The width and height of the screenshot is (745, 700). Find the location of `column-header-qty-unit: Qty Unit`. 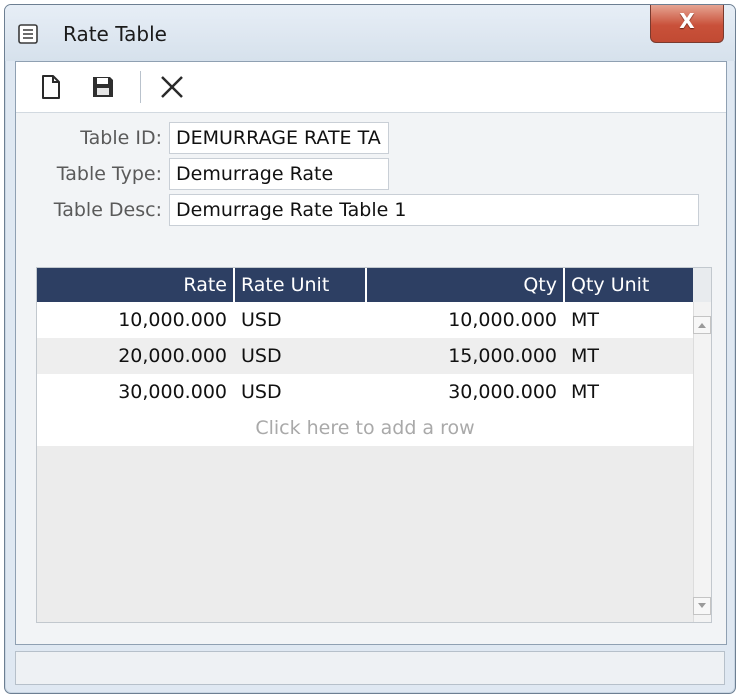

column-header-qty-unit: Qty Unit is located at coordinates (629, 285).